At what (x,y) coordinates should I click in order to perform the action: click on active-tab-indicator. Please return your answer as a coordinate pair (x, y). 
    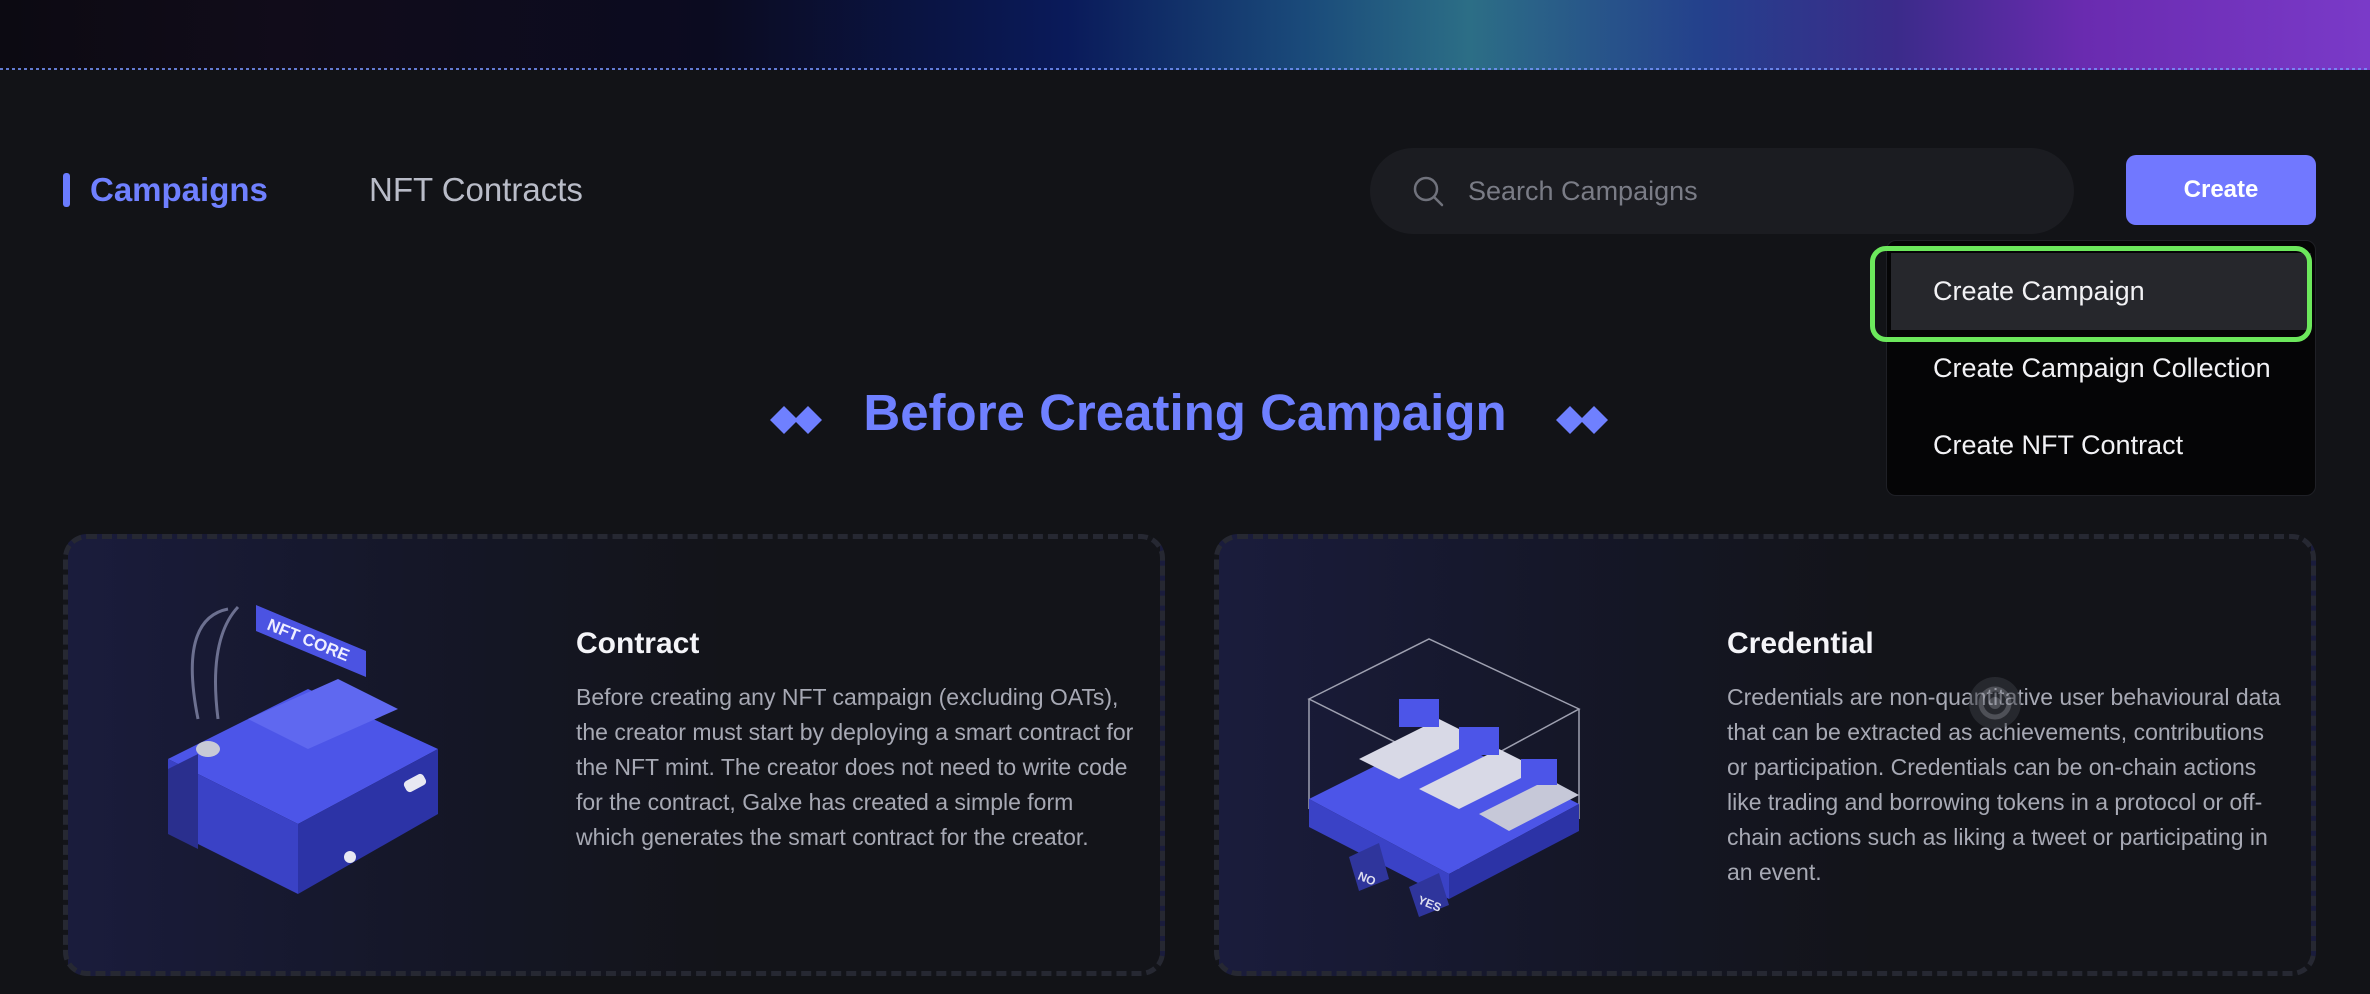
    Looking at the image, I should click on (66, 190).